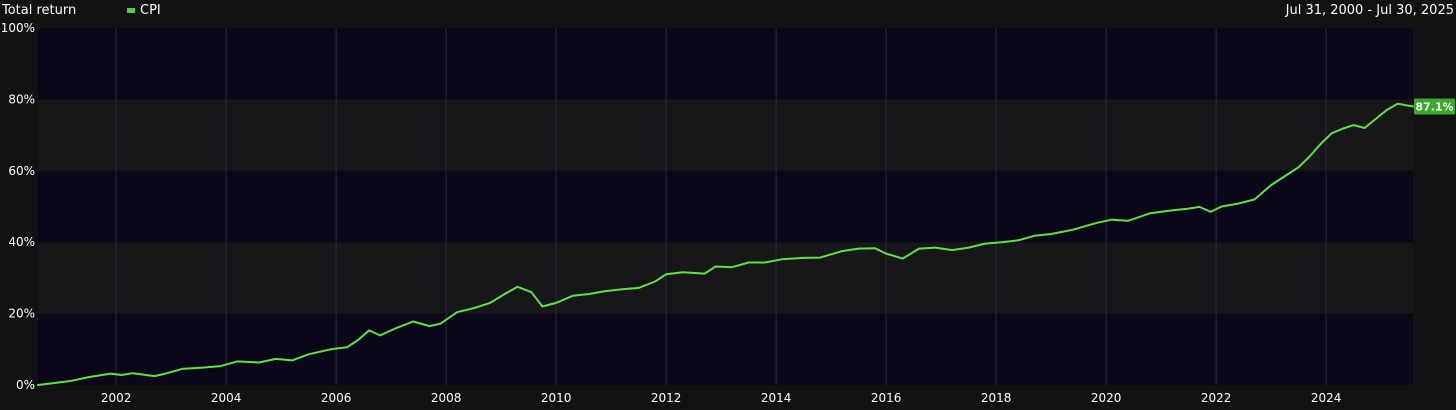 The image size is (1456, 410). I want to click on x-tick-label: 2002, so click(116, 398).